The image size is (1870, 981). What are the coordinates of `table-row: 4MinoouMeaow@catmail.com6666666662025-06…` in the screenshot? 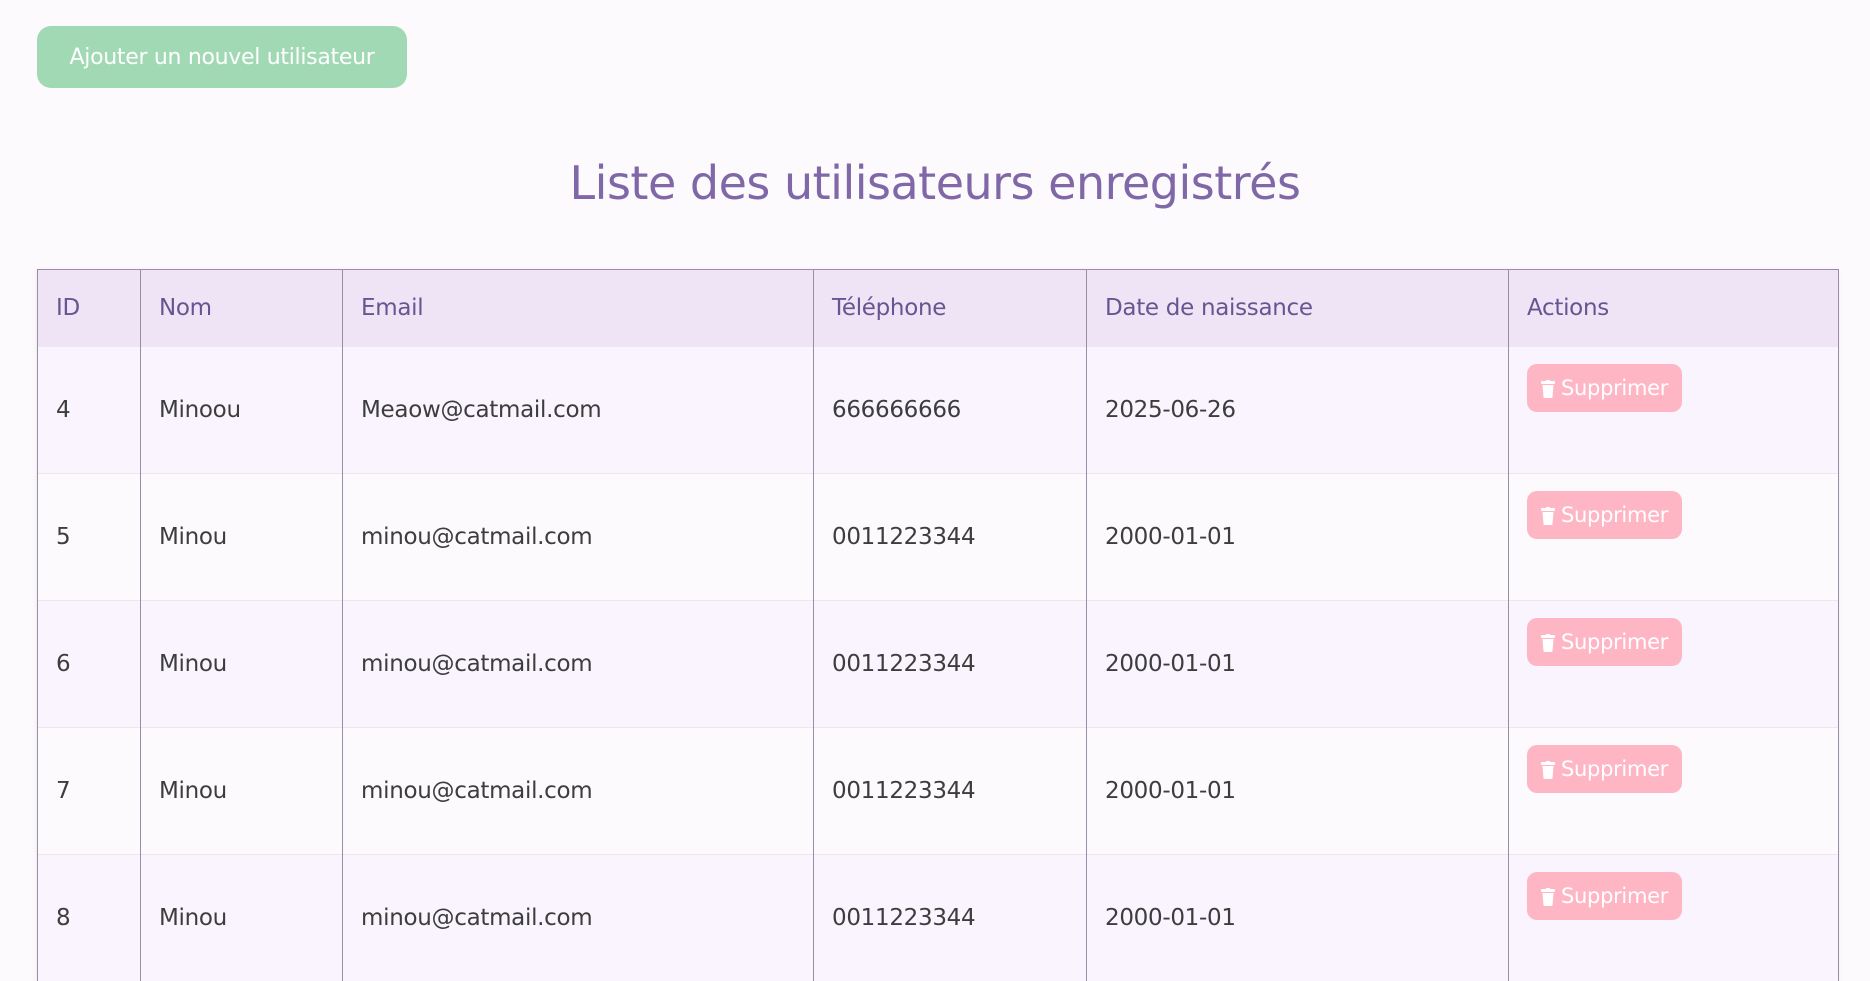 It's located at (938, 410).